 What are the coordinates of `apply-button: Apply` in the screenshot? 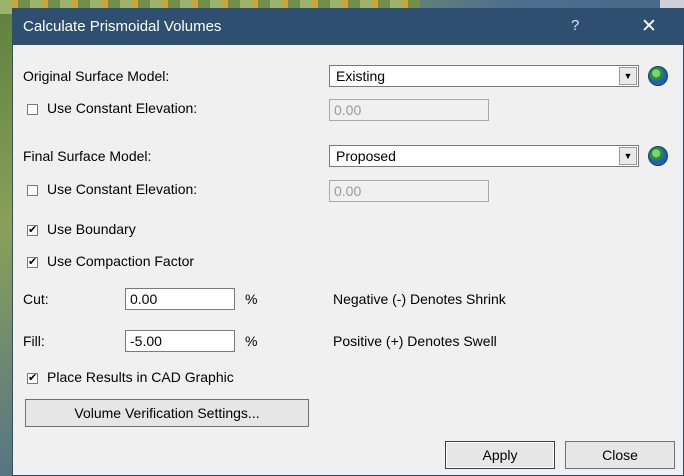 It's located at (500, 455).